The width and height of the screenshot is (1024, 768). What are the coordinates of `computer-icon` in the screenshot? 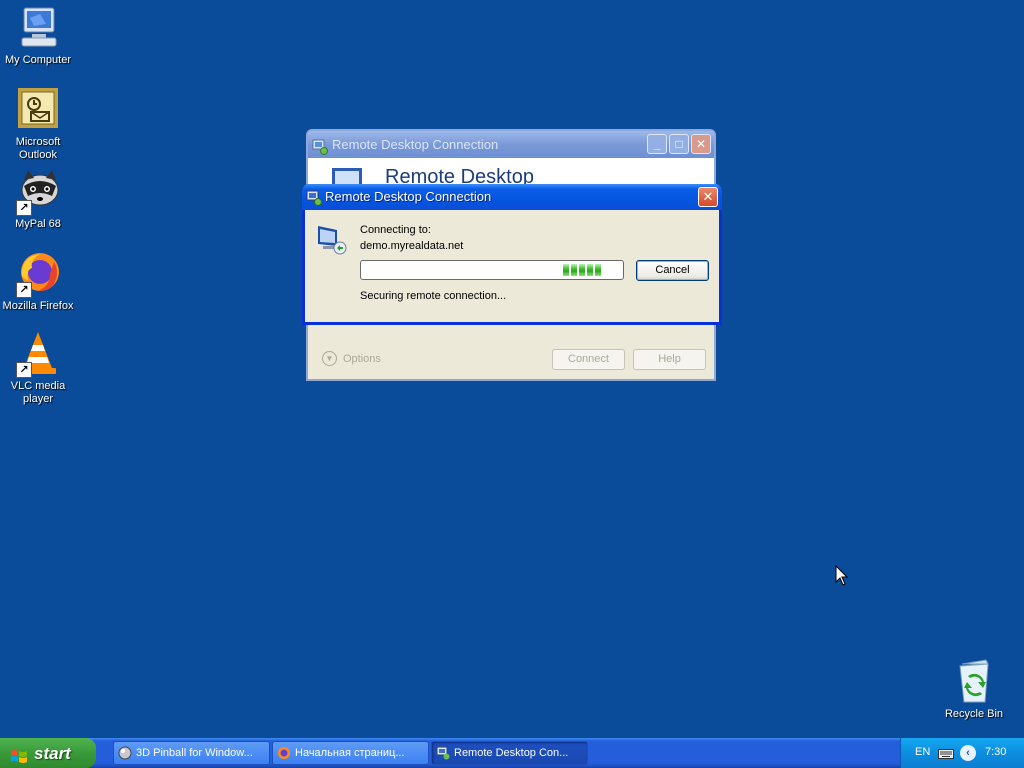 It's located at (38, 28).